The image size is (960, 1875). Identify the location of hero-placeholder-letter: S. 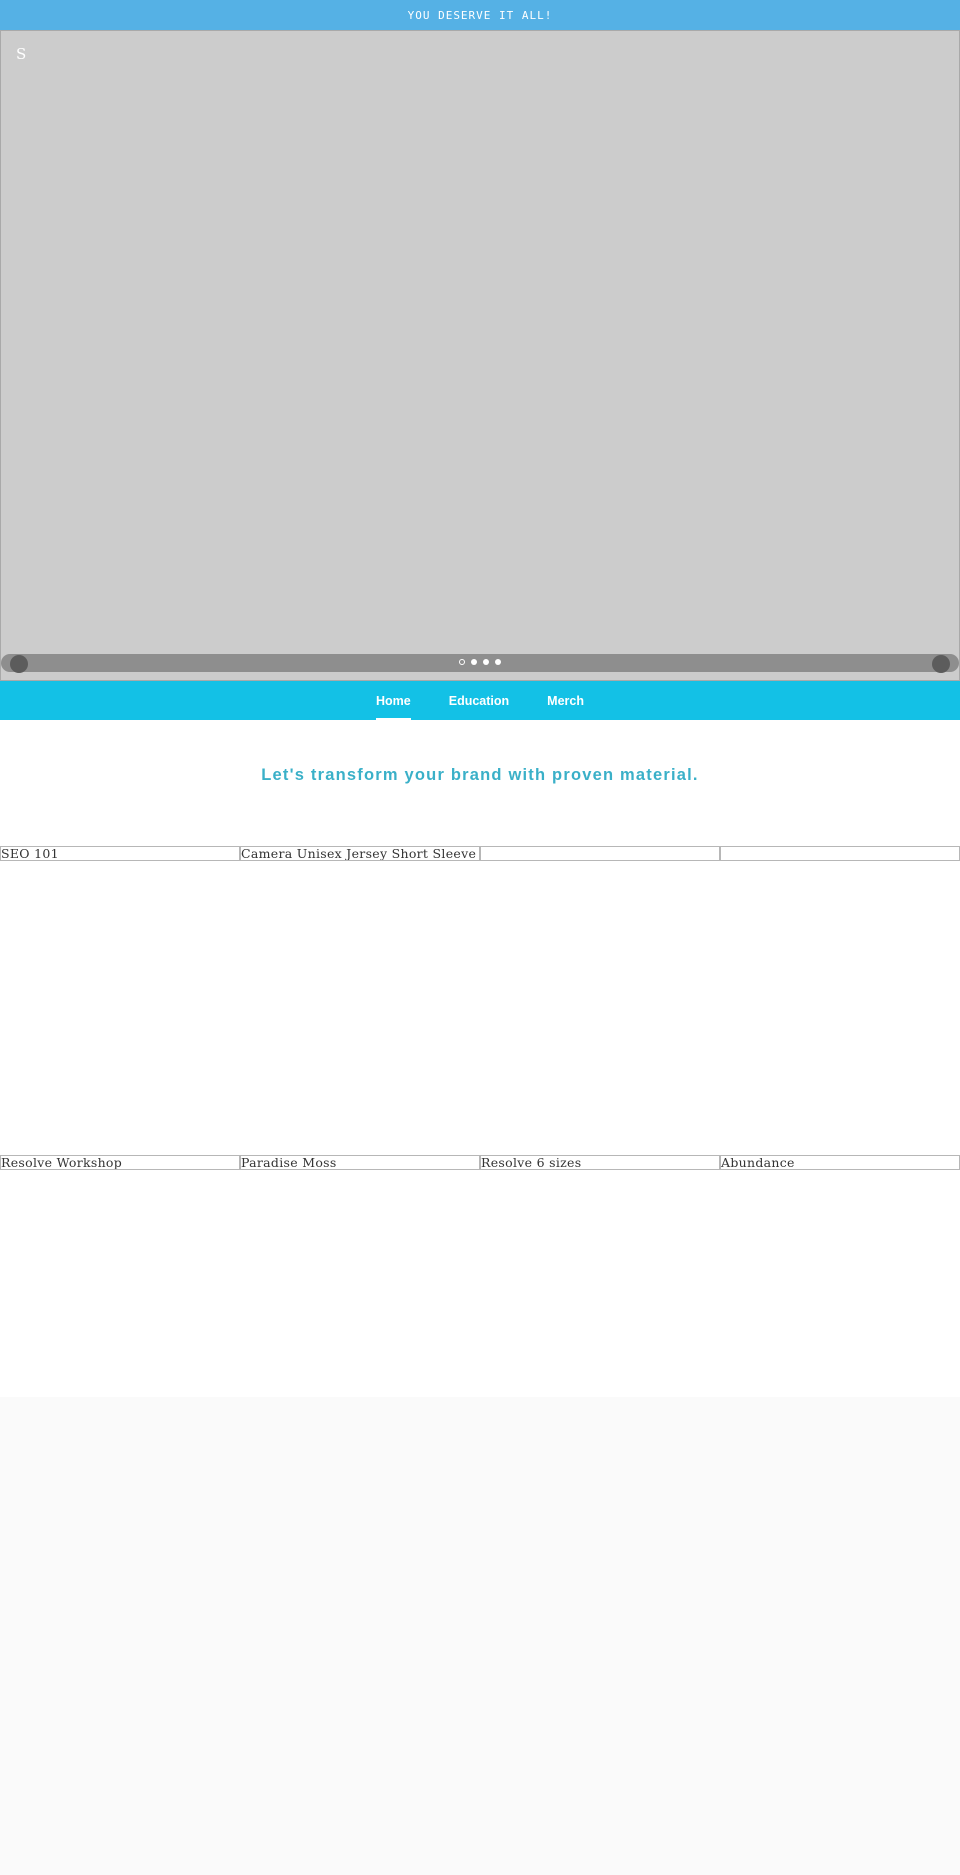
(21, 54).